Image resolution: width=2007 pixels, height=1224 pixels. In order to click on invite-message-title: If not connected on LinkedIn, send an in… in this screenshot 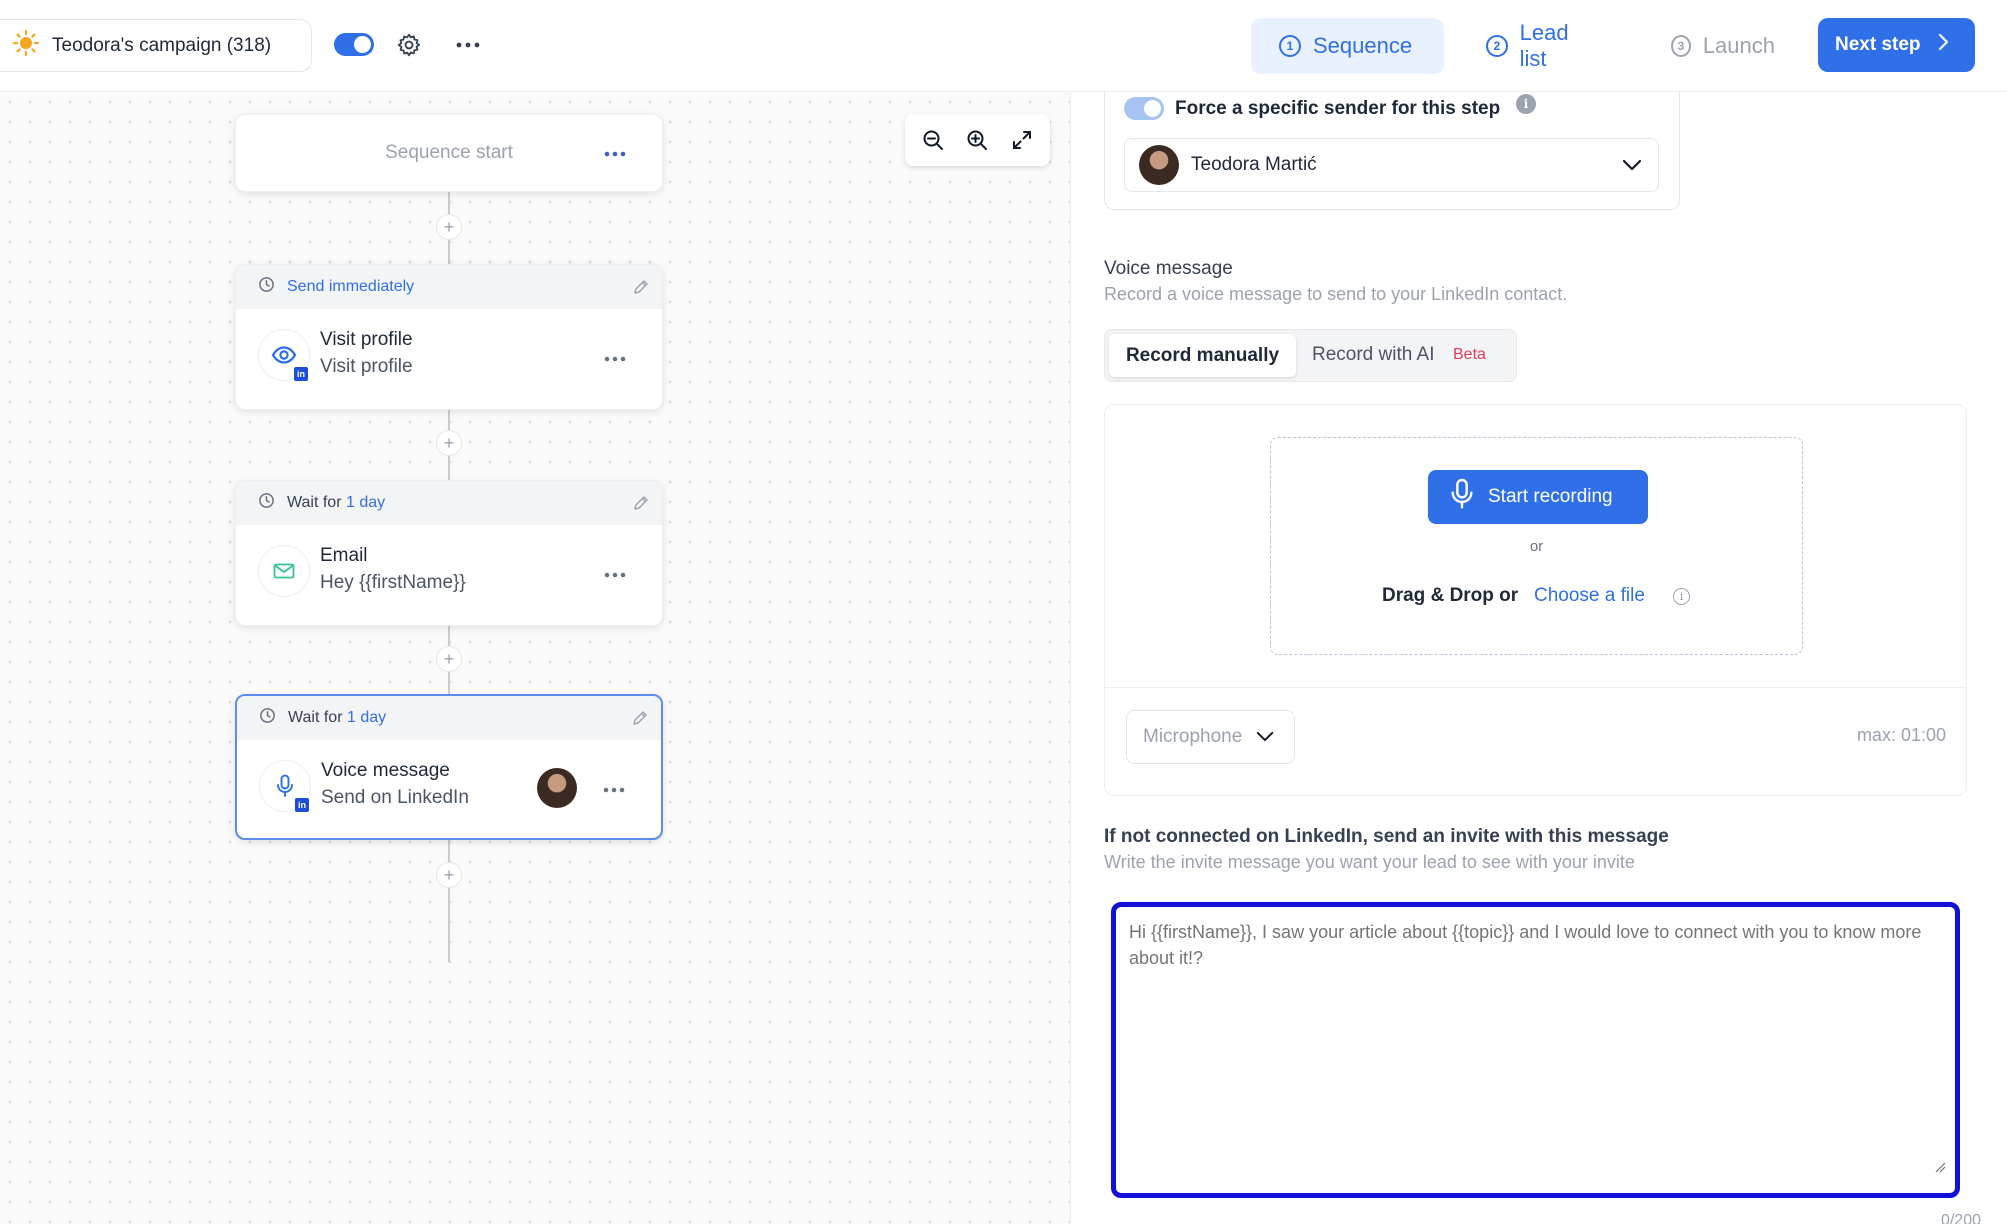, I will do `click(1386, 836)`.